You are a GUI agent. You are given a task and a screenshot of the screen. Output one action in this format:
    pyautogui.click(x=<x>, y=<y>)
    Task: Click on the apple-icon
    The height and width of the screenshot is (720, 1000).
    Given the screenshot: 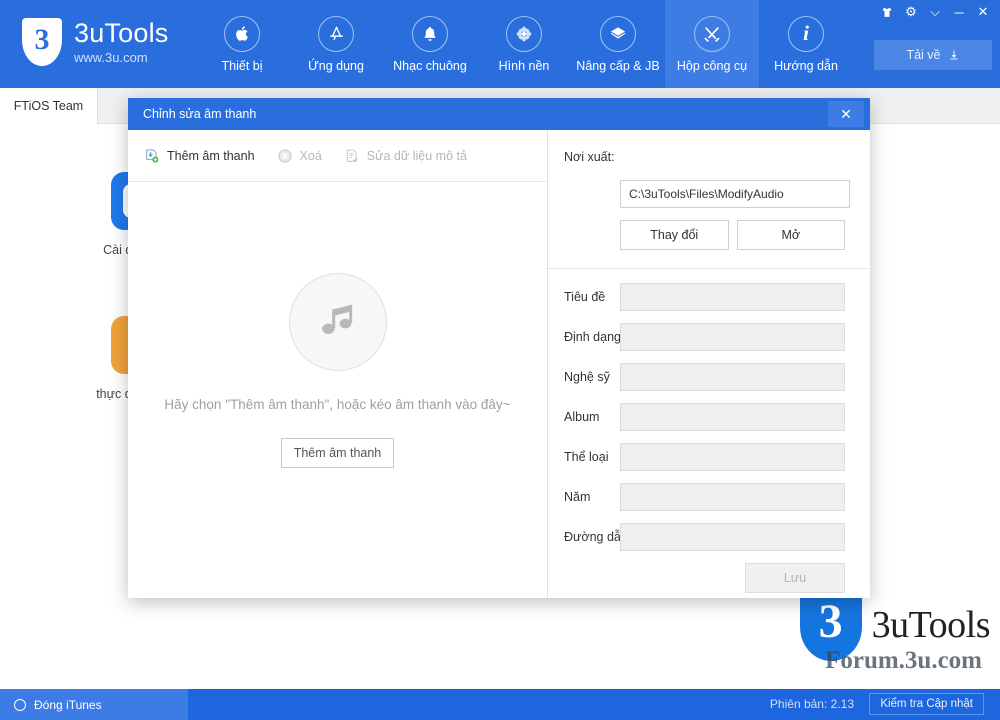 What is the action you would take?
    pyautogui.click(x=242, y=33)
    